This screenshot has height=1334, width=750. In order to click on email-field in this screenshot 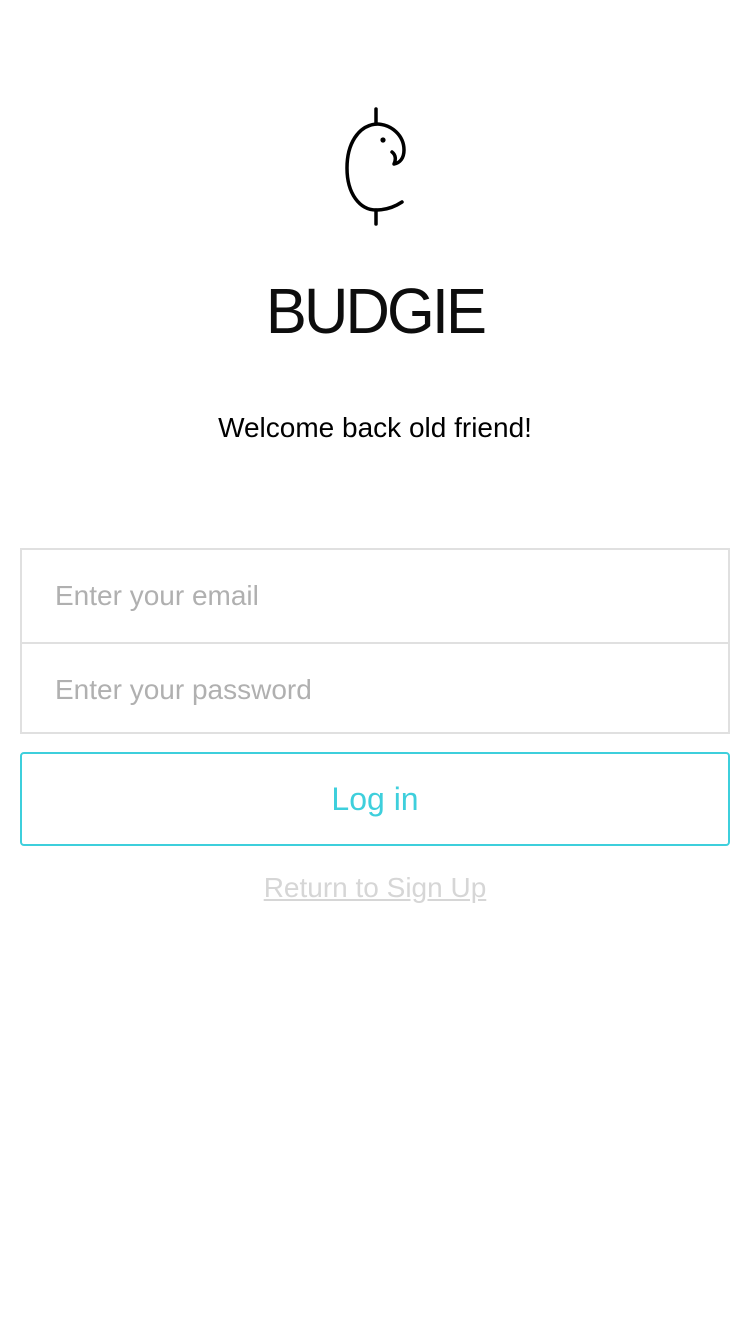, I will do `click(375, 596)`.